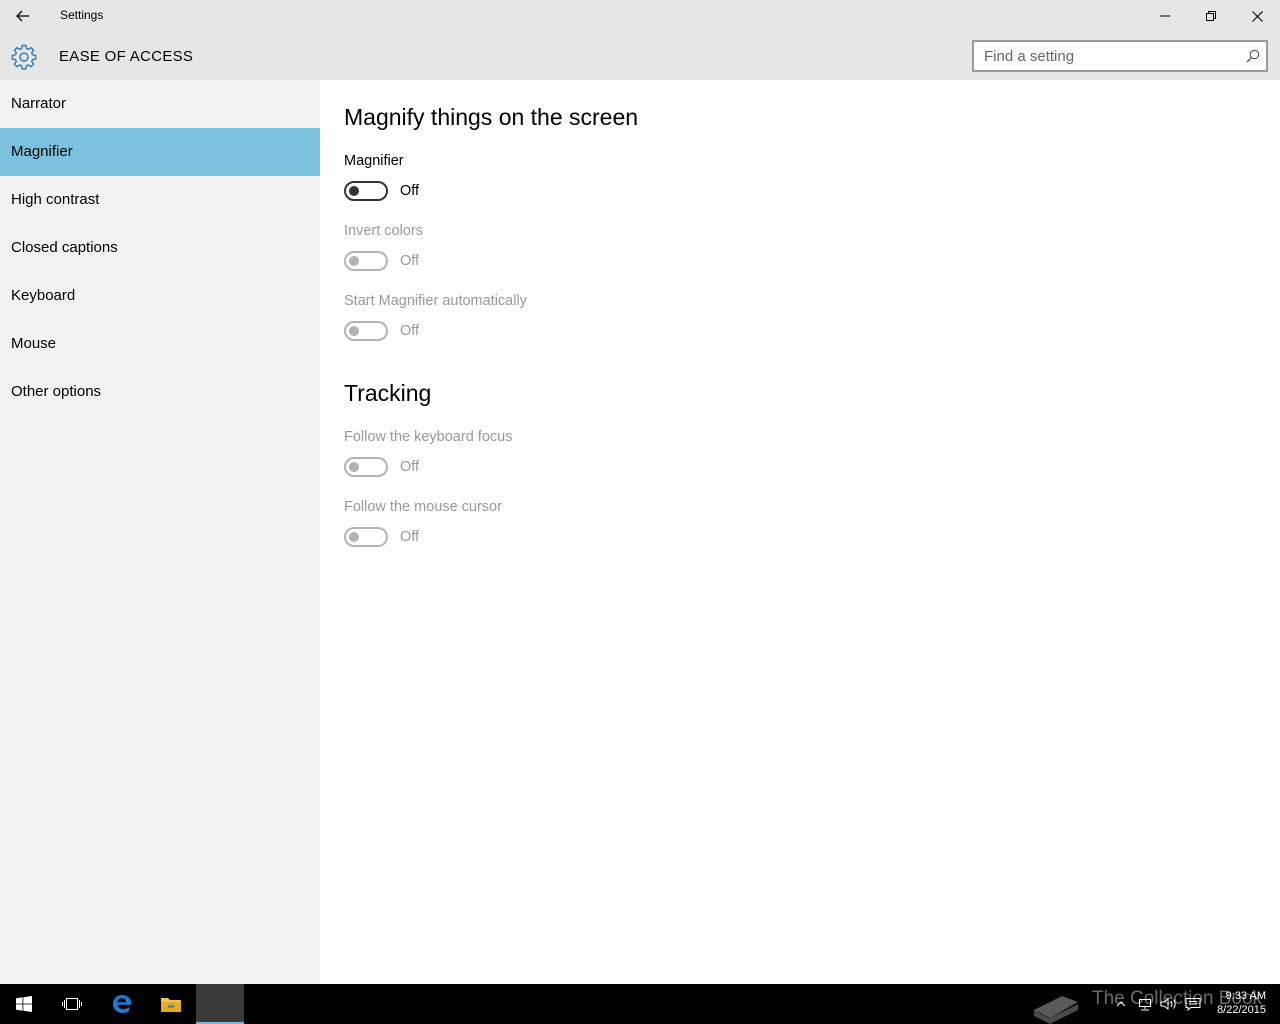 The width and height of the screenshot is (1280, 1024). What do you see at coordinates (374, 161) in the screenshot?
I see `magnifier-label: Magnifier` at bounding box center [374, 161].